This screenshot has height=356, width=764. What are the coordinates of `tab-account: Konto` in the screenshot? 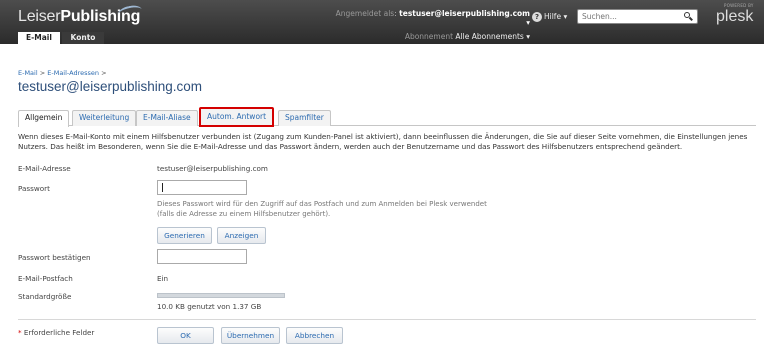 It's located at (83, 38).